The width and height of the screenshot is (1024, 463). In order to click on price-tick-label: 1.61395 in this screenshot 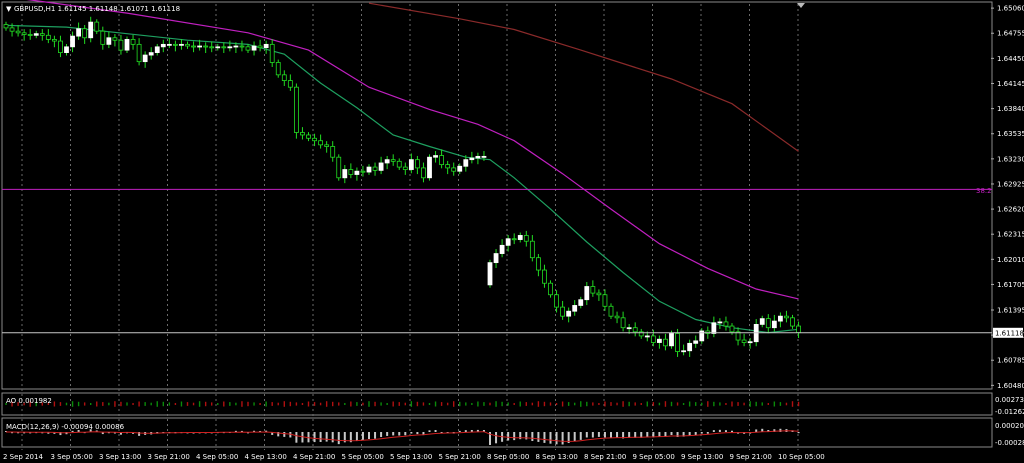, I will do `click(1010, 310)`.